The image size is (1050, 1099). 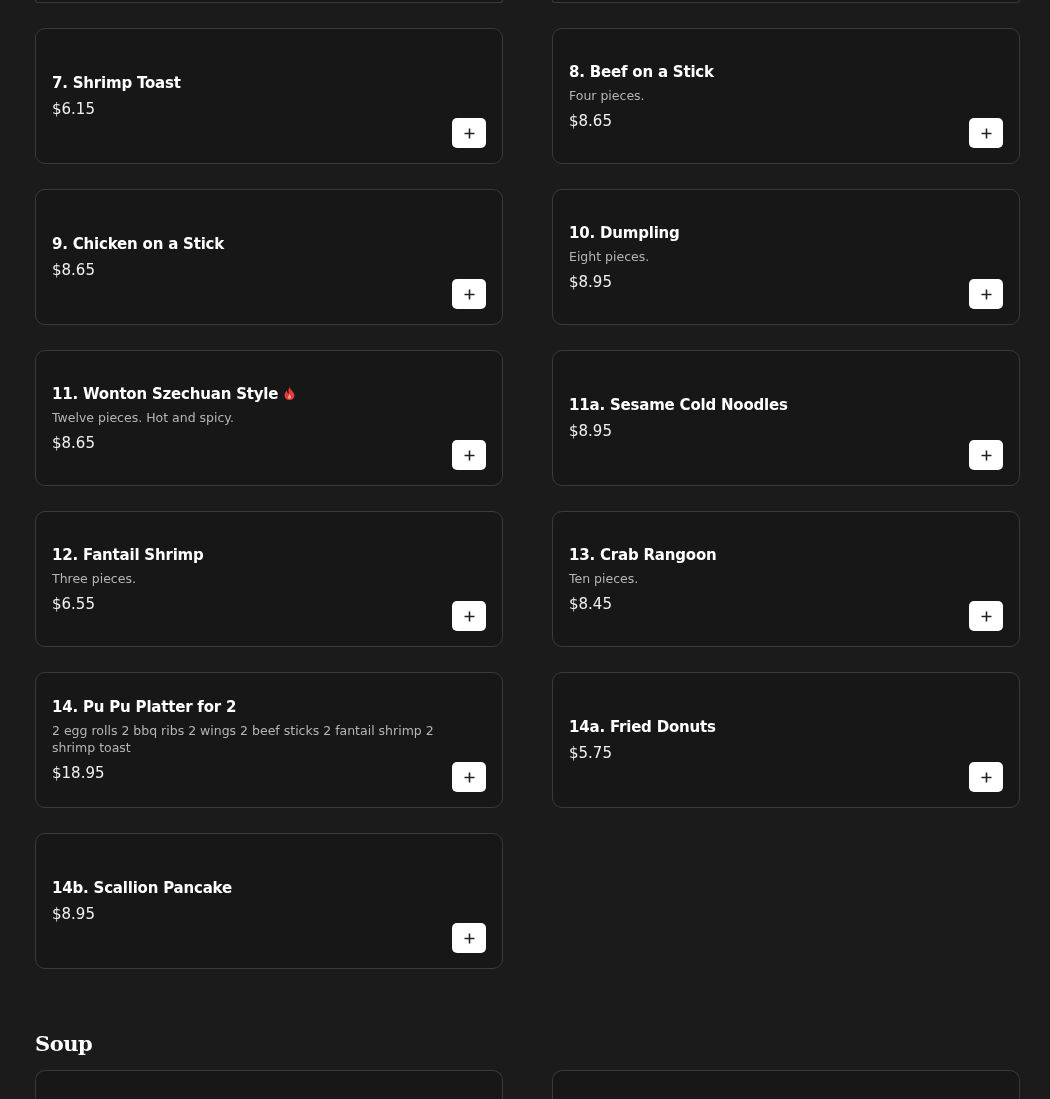 I want to click on item-description: 2 egg rolls 2 bbq ribs 2 wings 2 beef sticks 2 fantail shrimp 2 shrimp toast, so click(x=243, y=739).